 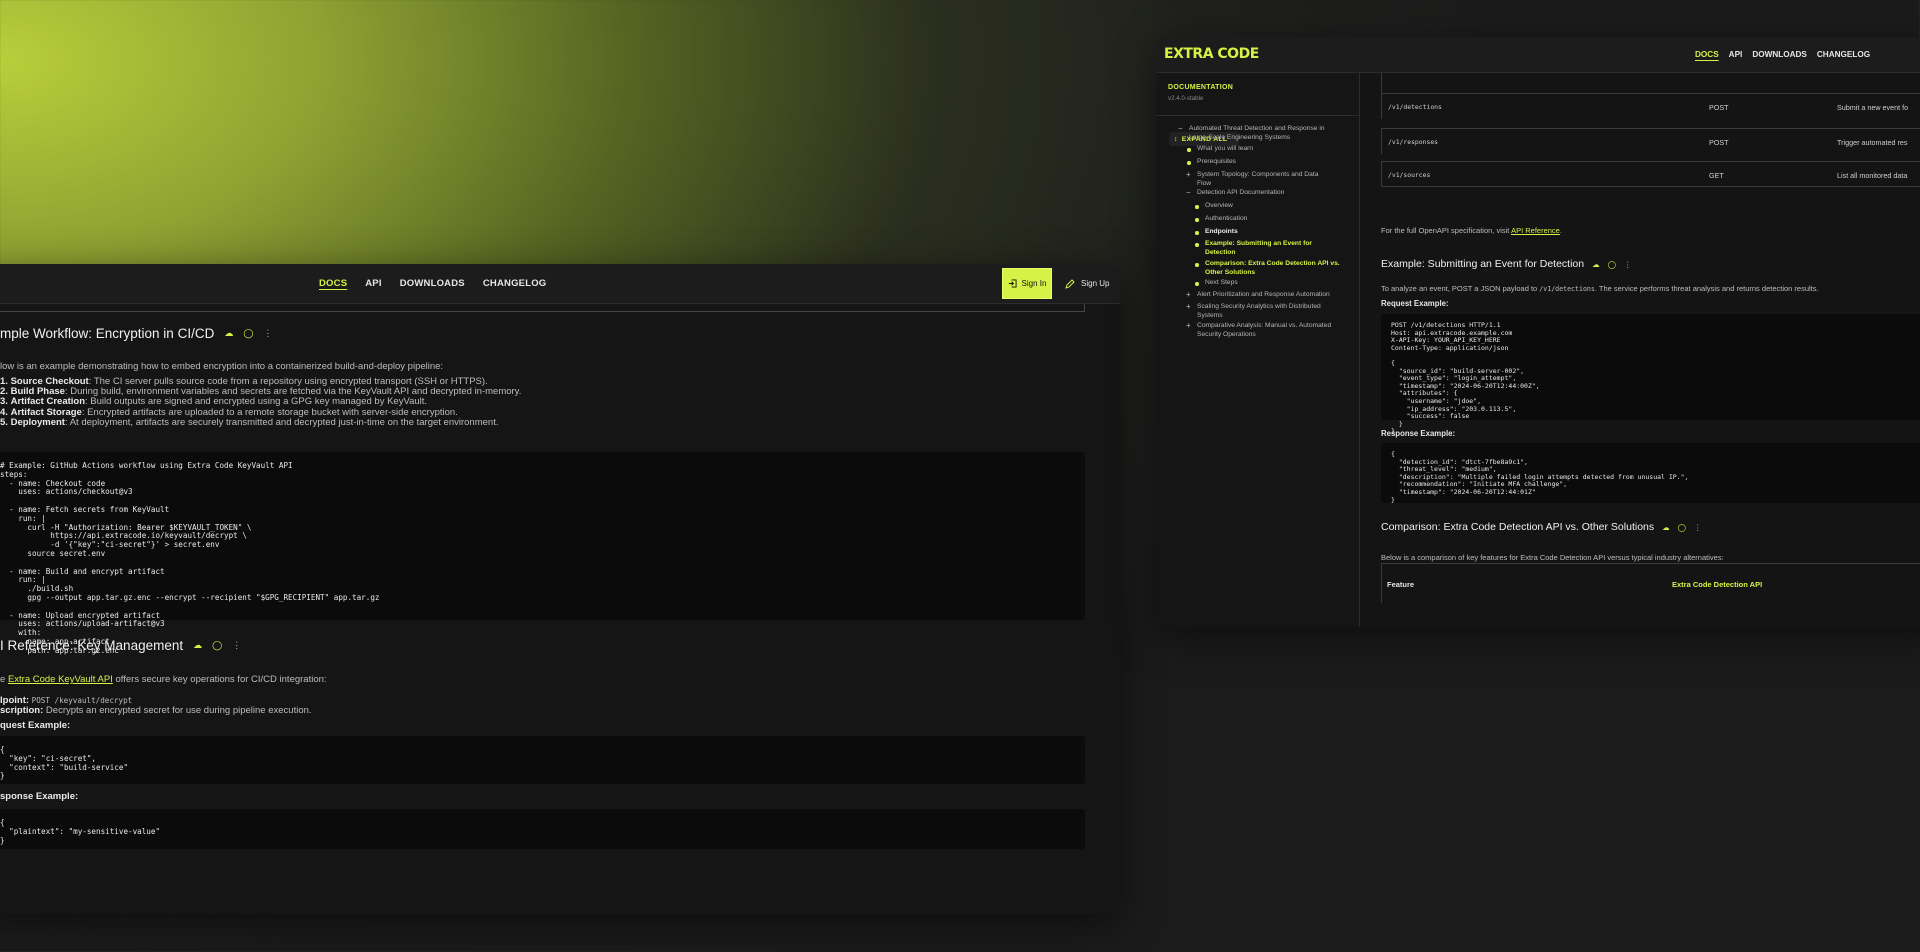 I want to click on sidebar-item: Next Steps, so click(x=1221, y=283).